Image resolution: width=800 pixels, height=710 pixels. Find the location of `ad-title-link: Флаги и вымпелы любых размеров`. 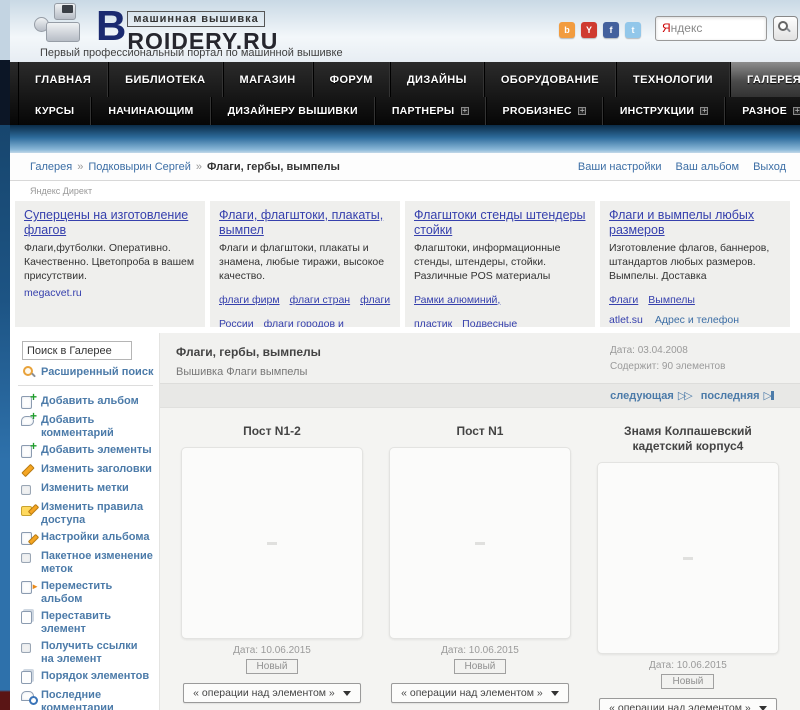

ad-title-link: Флаги и вымпелы любых размеров is located at coordinates (695, 223).